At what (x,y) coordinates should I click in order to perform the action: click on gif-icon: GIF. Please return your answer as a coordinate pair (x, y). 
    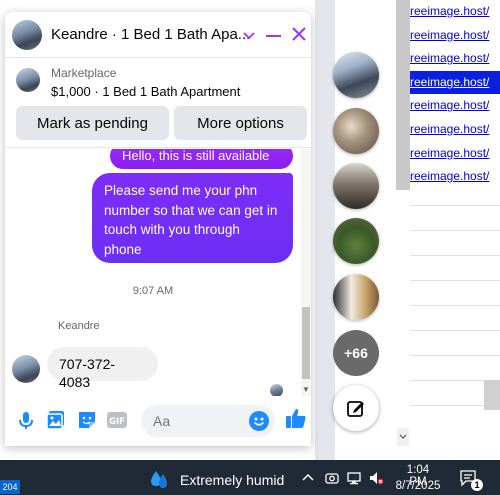
    Looking at the image, I should click on (117, 420).